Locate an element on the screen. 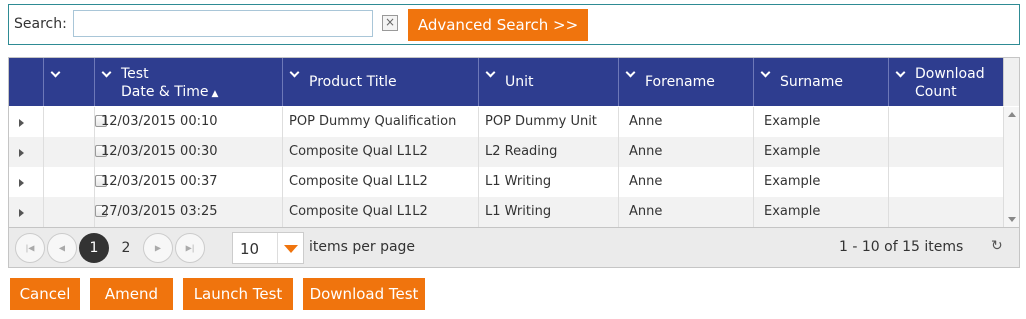 The image size is (1026, 319). column-header-surname-label: Surname is located at coordinates (811, 82).